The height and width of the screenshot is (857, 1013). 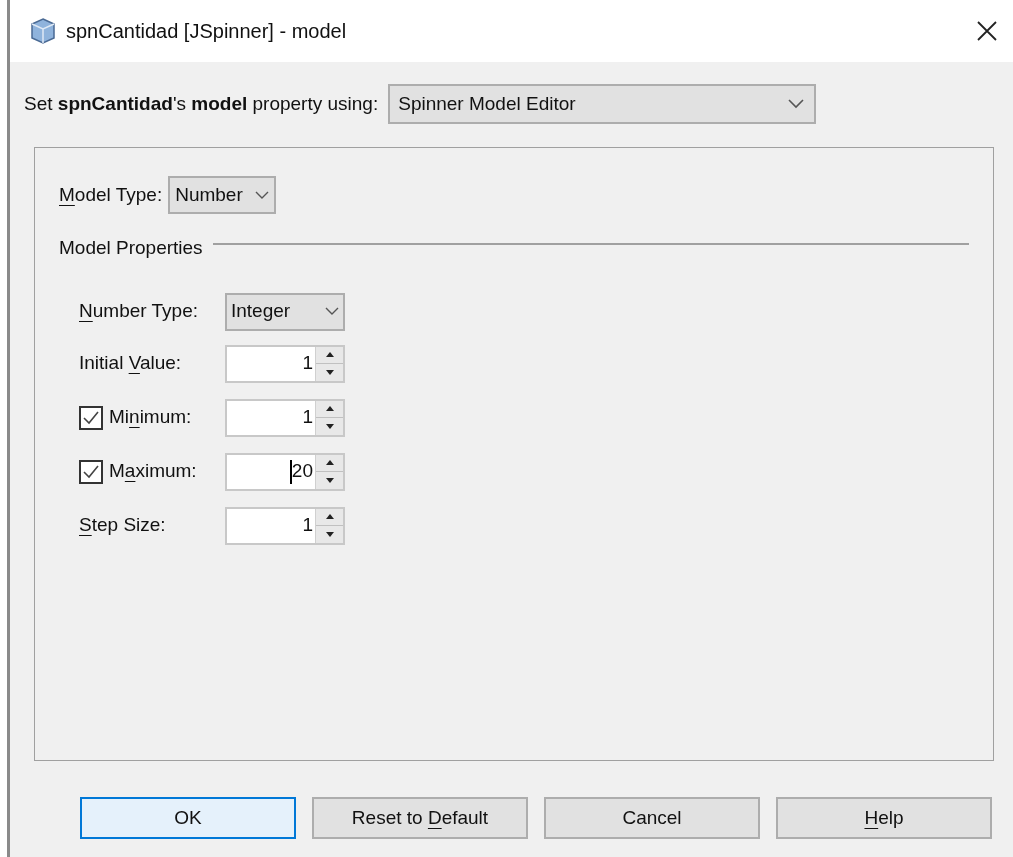 What do you see at coordinates (290, 471) in the screenshot?
I see `text-caret` at bounding box center [290, 471].